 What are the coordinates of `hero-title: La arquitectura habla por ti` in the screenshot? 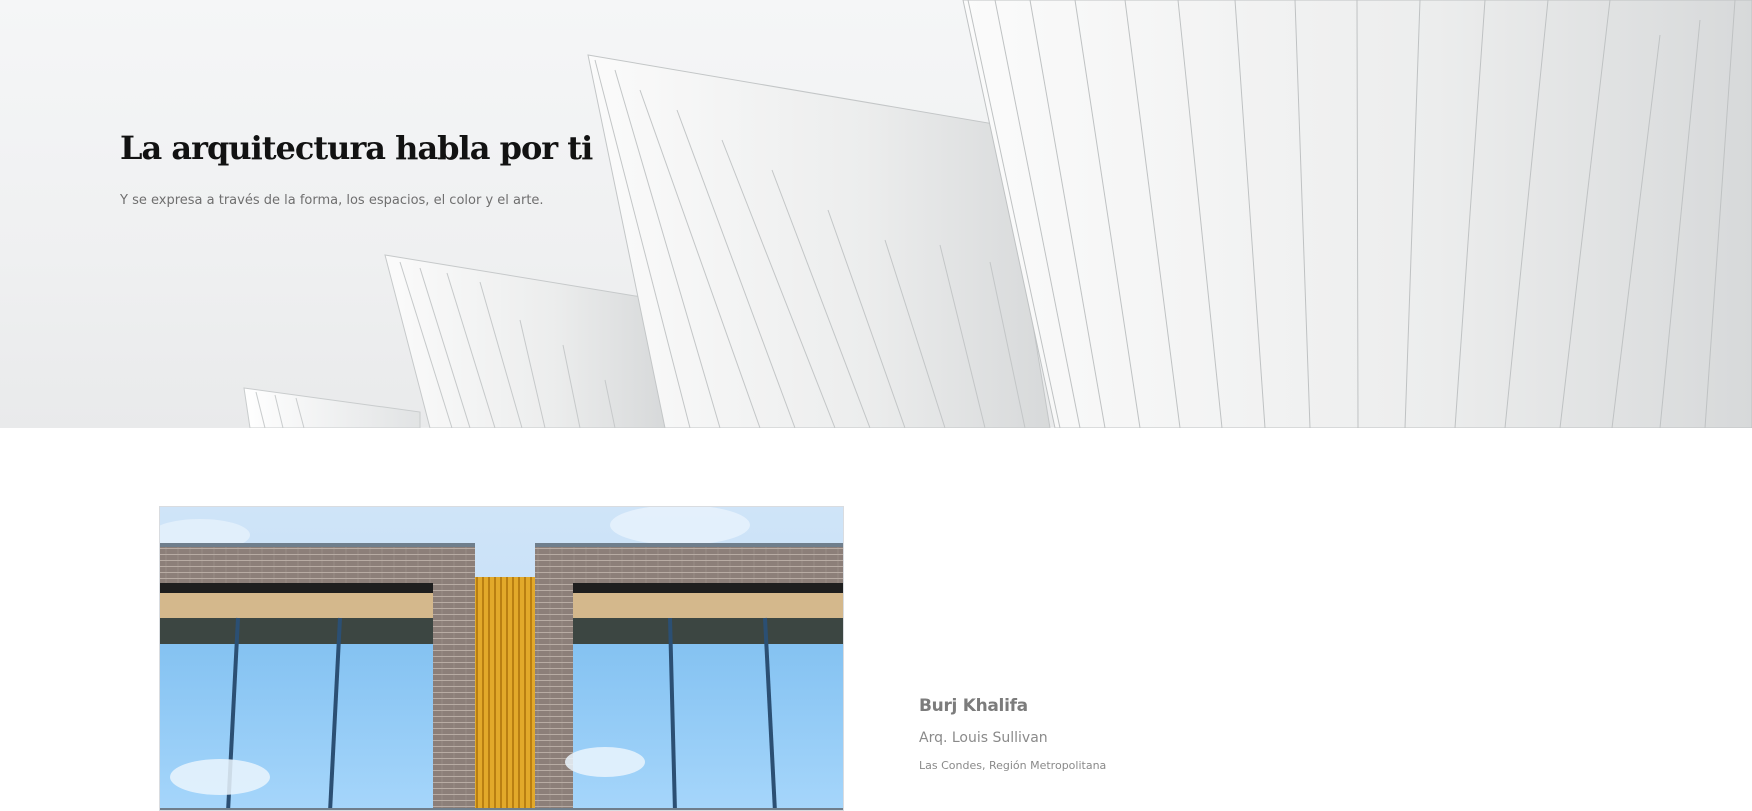 It's located at (356, 148).